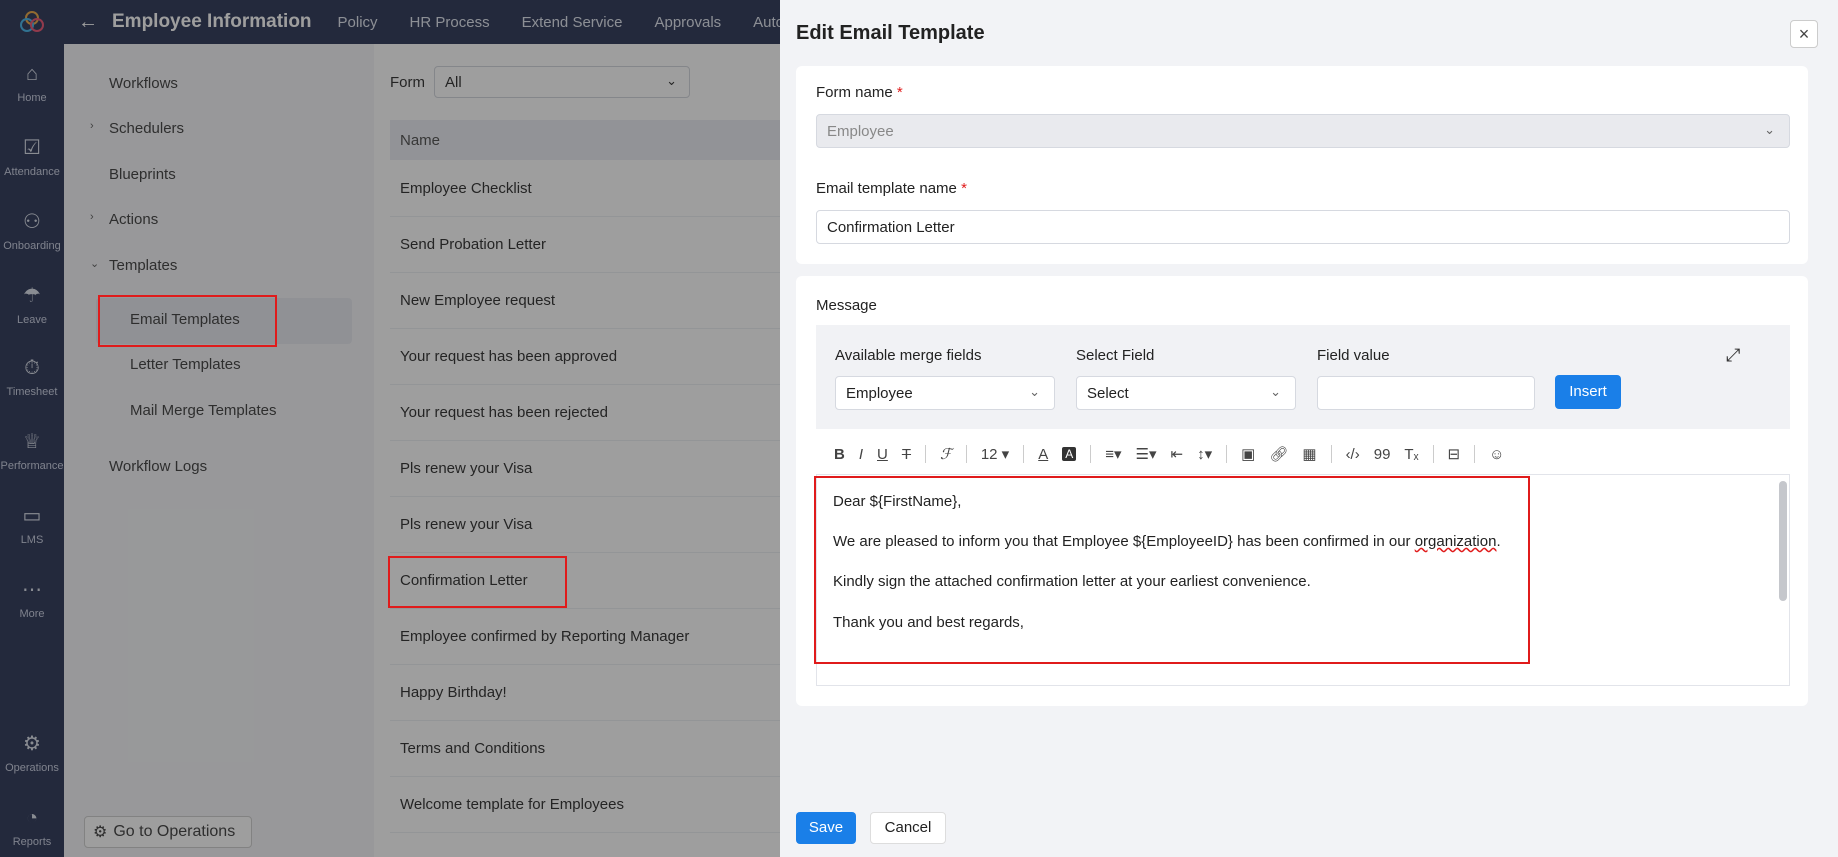 Image resolution: width=1838 pixels, height=857 pixels. Describe the element at coordinates (1496, 454) in the screenshot. I see `emoji-icon: ☺` at that location.